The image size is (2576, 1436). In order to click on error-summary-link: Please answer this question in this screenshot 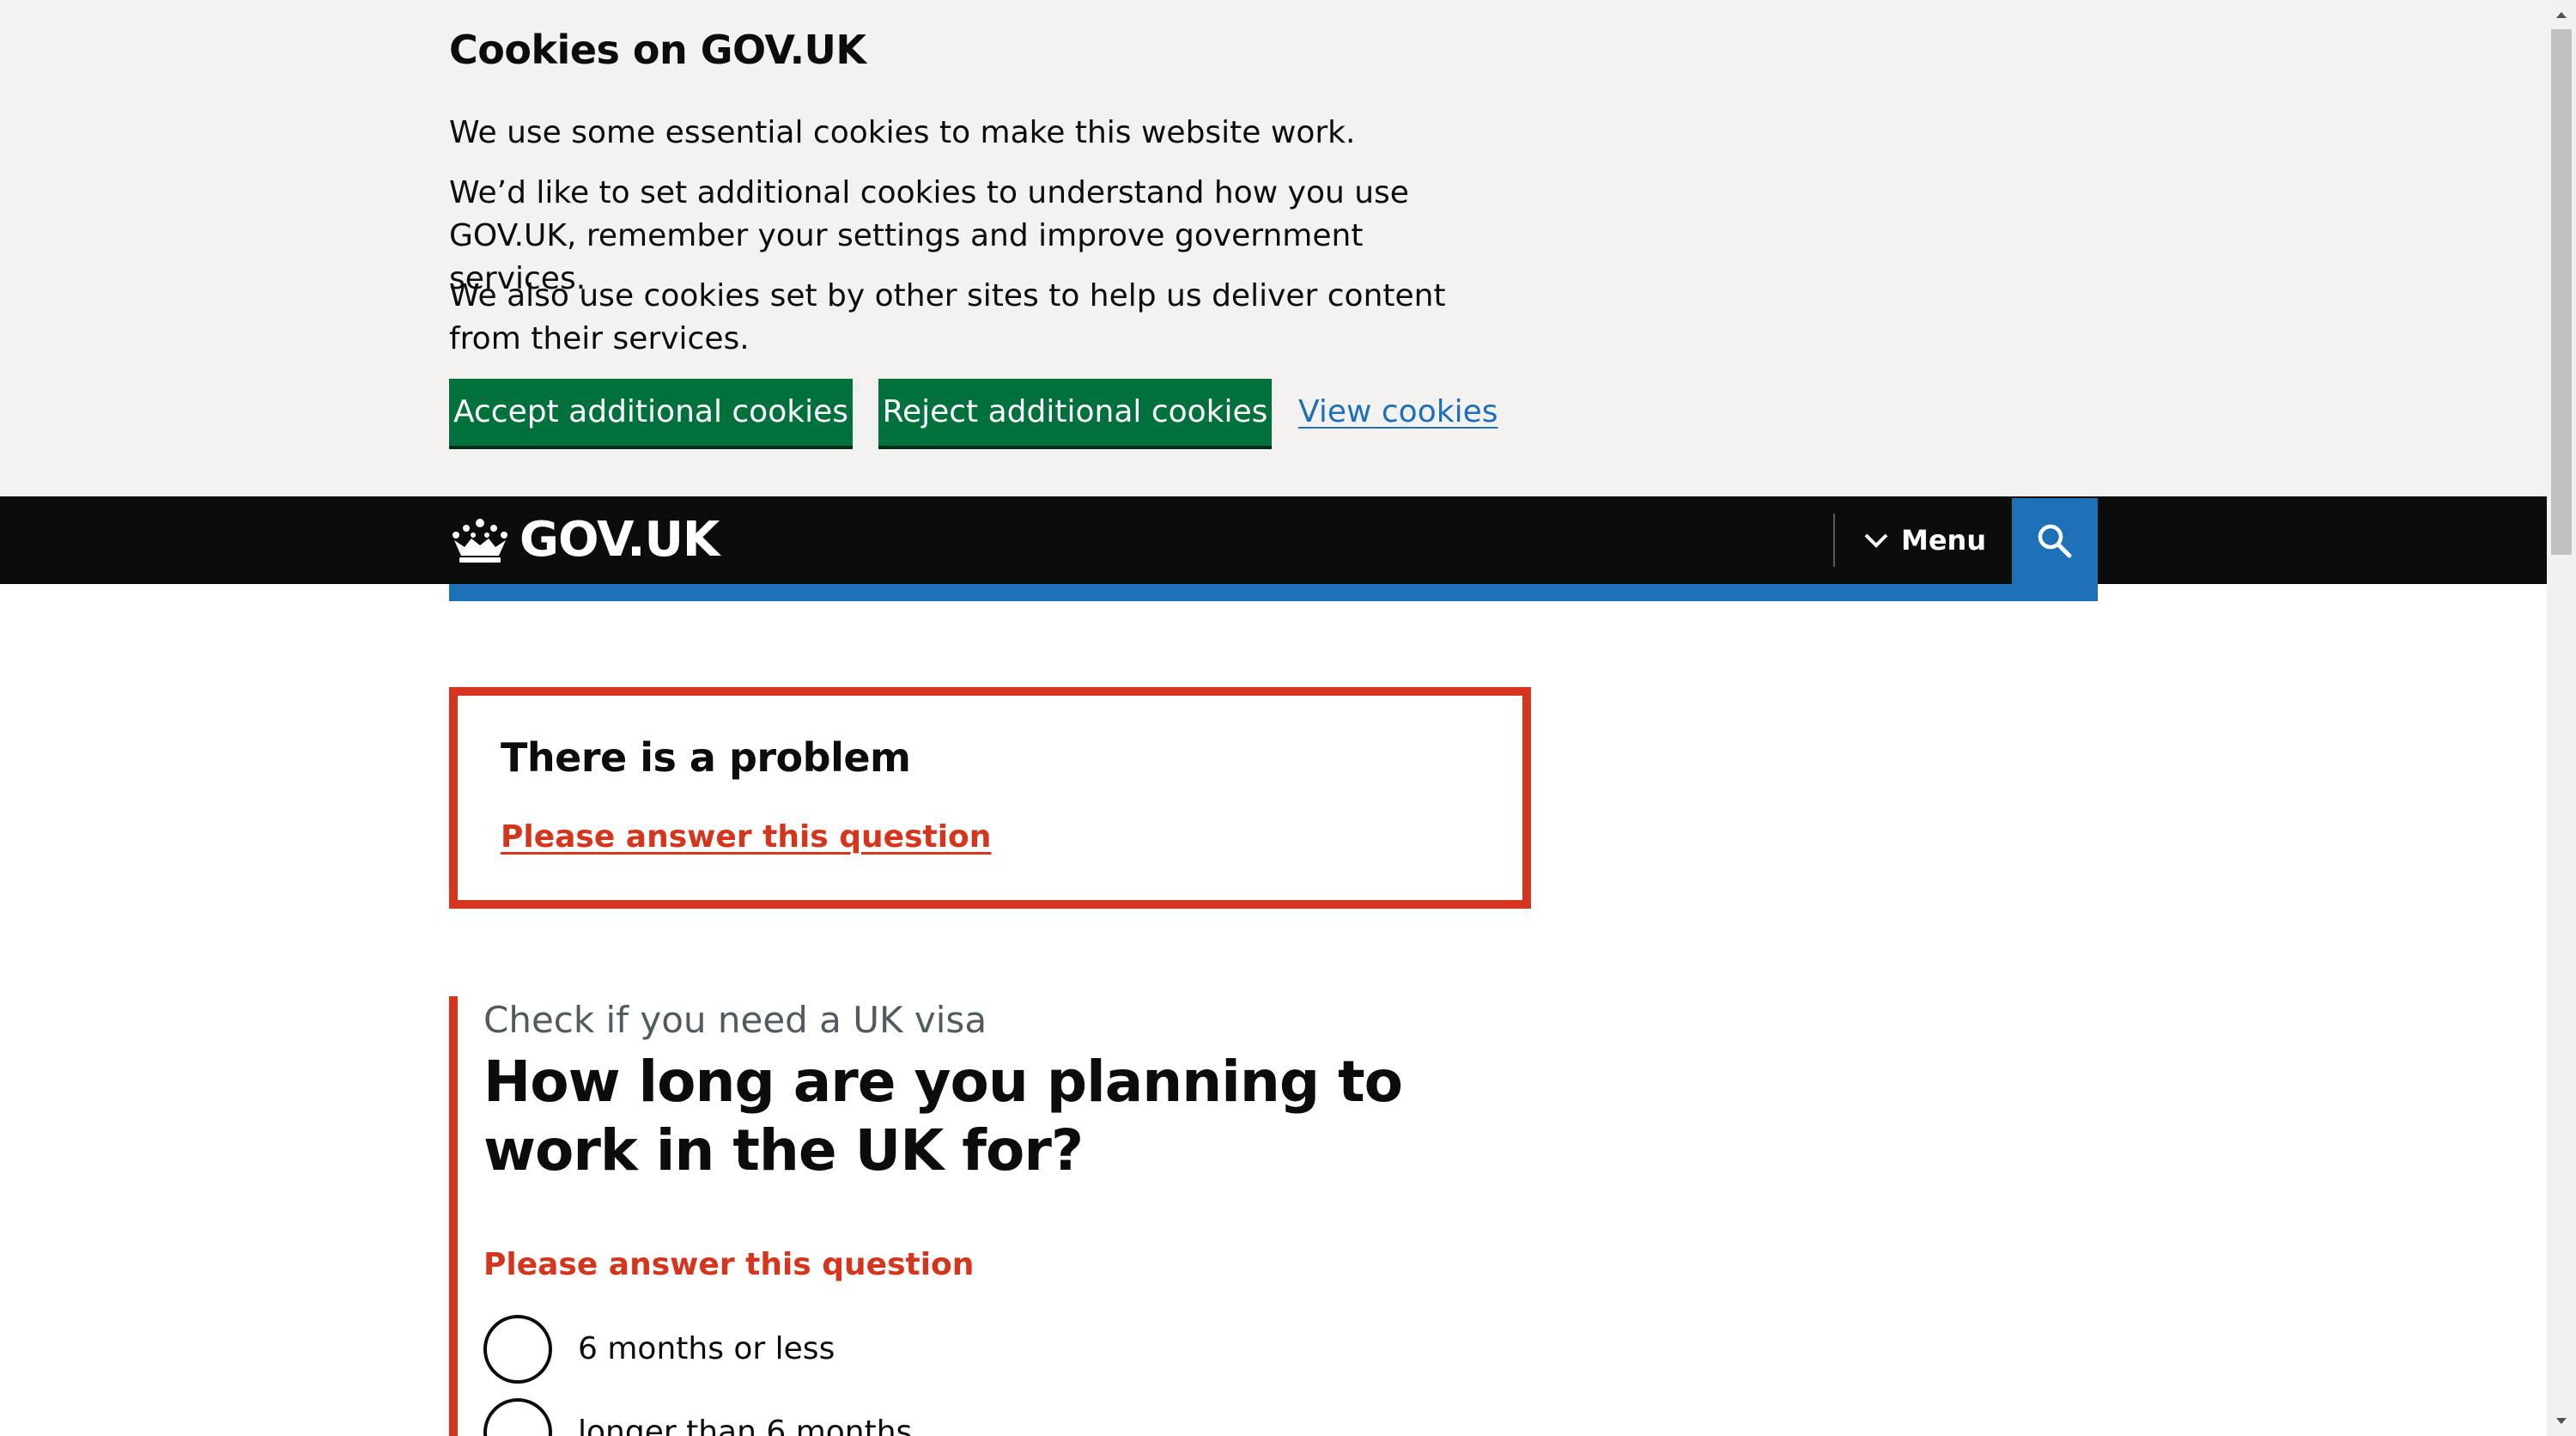, I will do `click(746, 837)`.